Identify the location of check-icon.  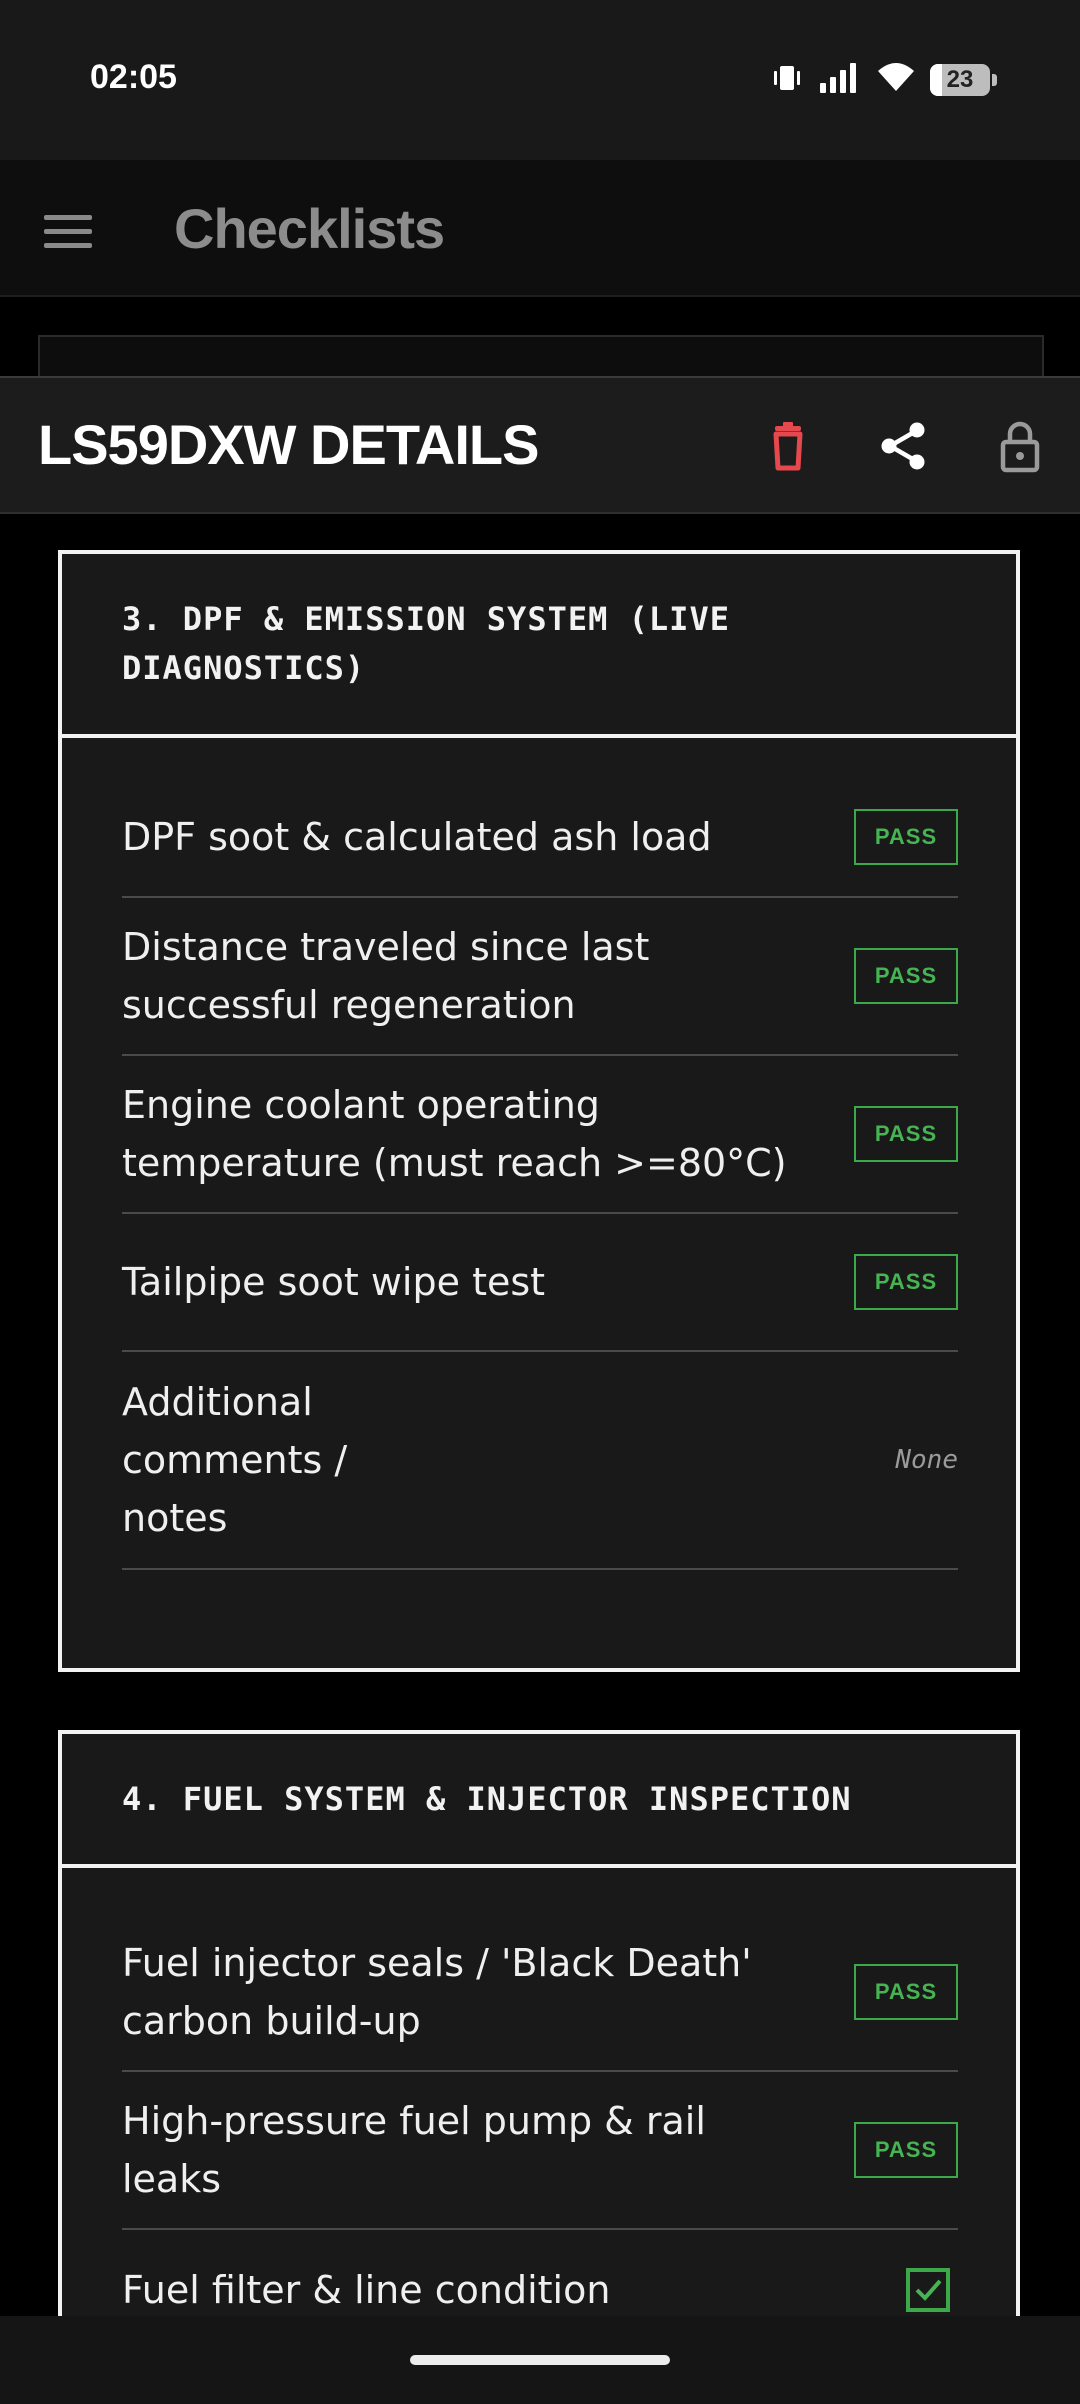
(928, 2290).